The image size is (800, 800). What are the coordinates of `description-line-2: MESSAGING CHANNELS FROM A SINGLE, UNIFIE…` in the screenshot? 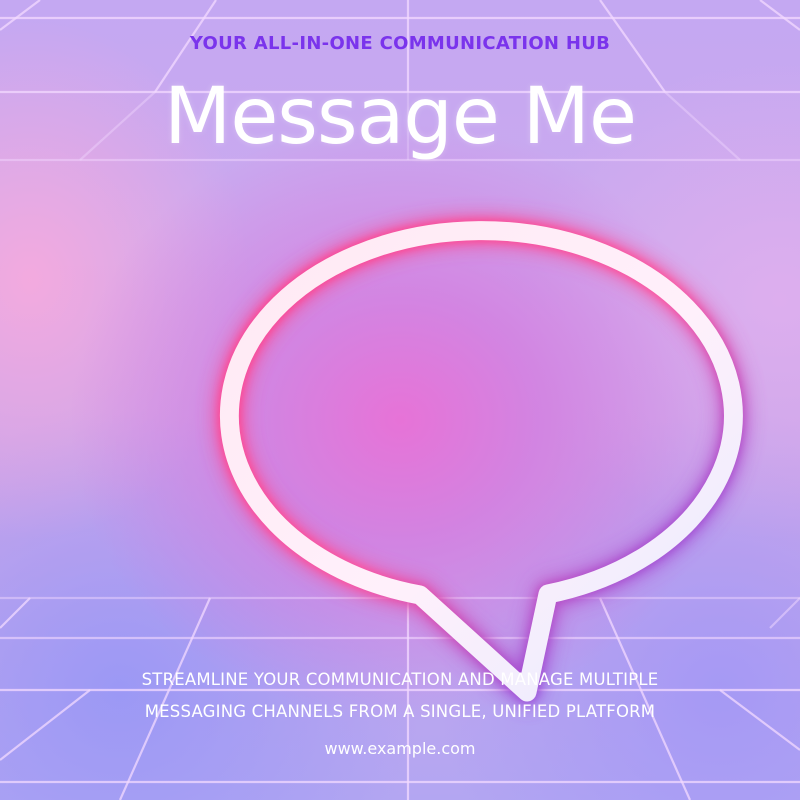 It's located at (400, 711).